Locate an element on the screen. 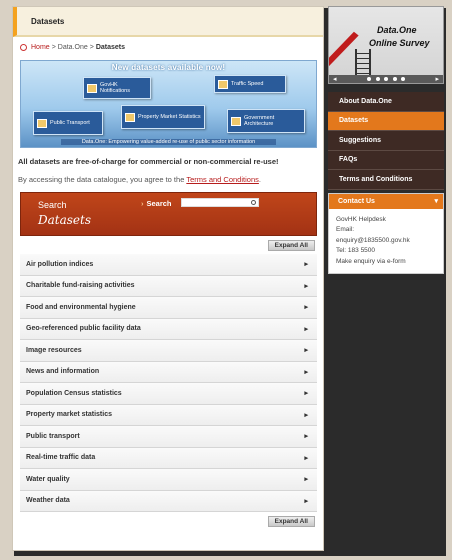  category-item: Charitable fund-raising activities ▸ is located at coordinates (168, 286).